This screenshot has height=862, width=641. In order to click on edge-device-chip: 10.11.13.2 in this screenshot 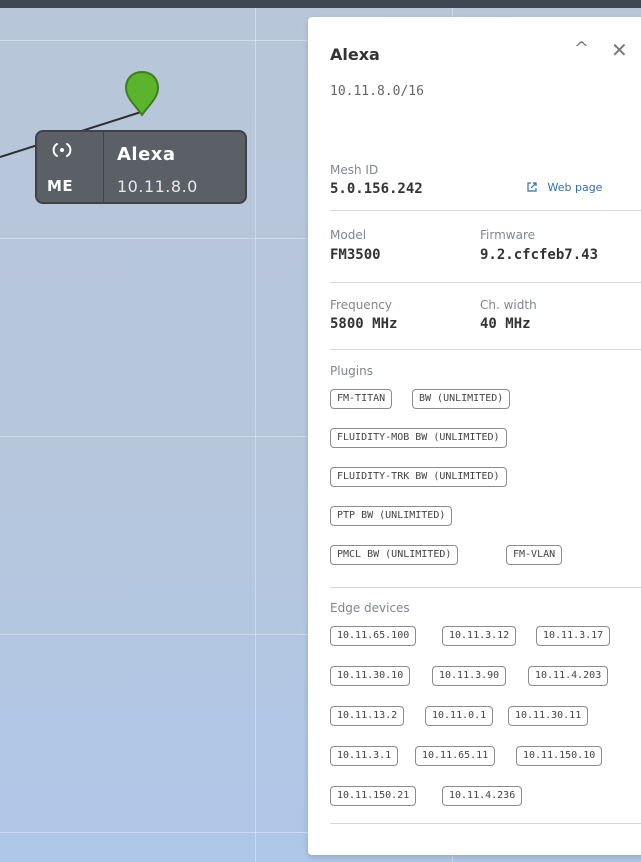, I will do `click(367, 716)`.